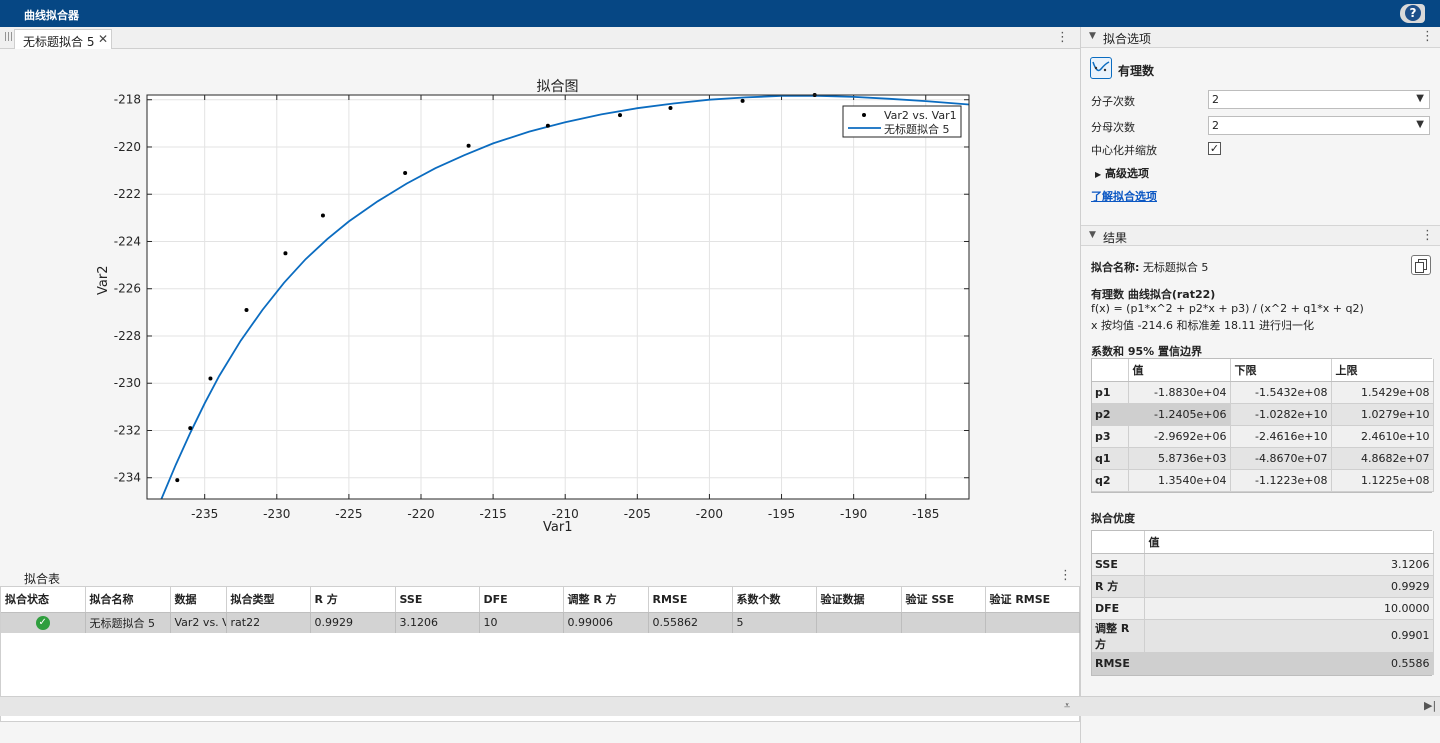 This screenshot has width=1440, height=743. I want to click on copy-icon, so click(1421, 265).